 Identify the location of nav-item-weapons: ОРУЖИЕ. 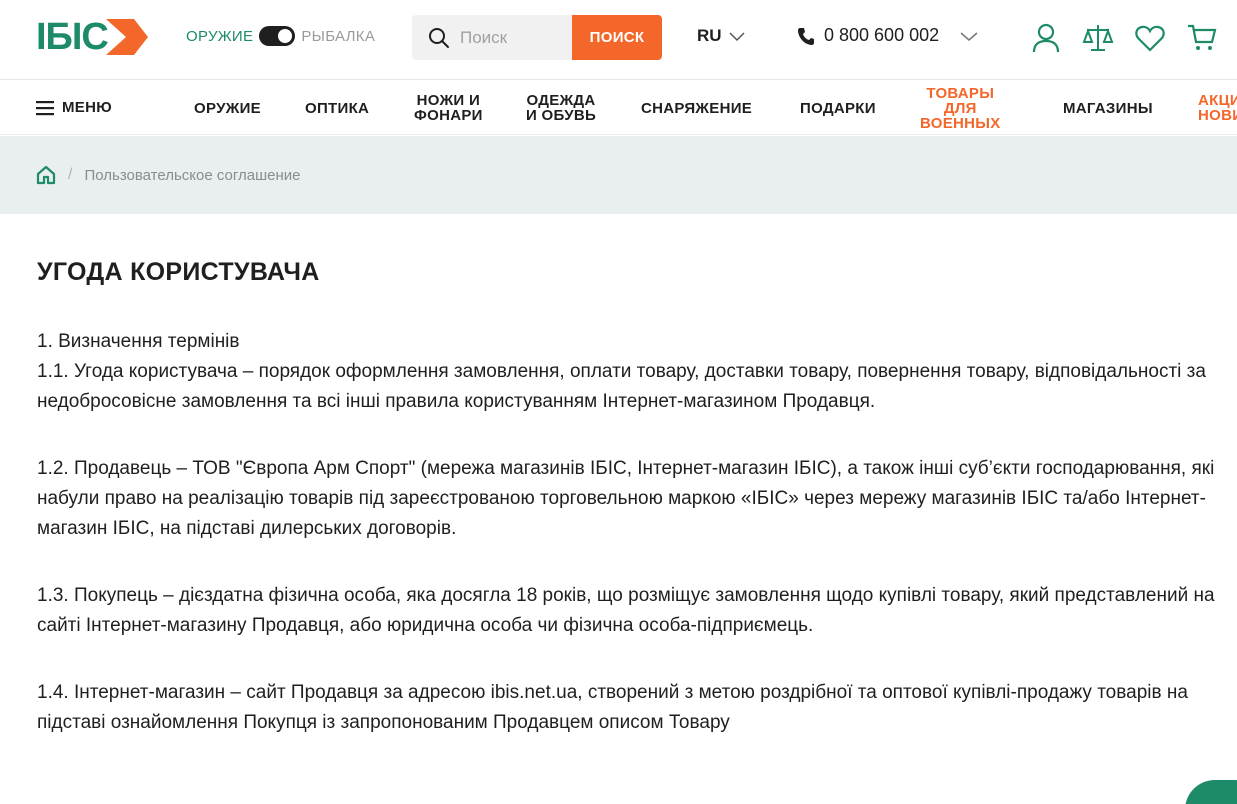
(227, 108).